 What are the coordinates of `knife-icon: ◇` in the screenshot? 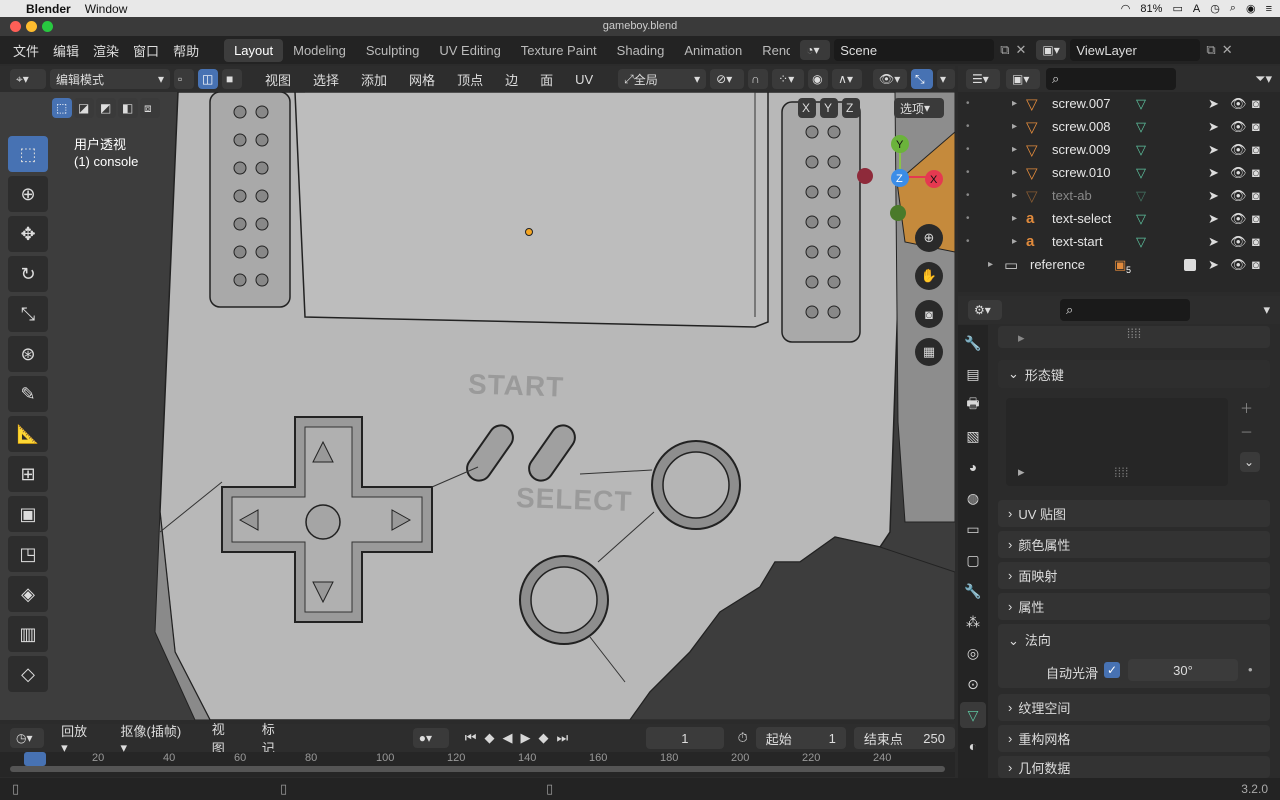 It's located at (28, 674).